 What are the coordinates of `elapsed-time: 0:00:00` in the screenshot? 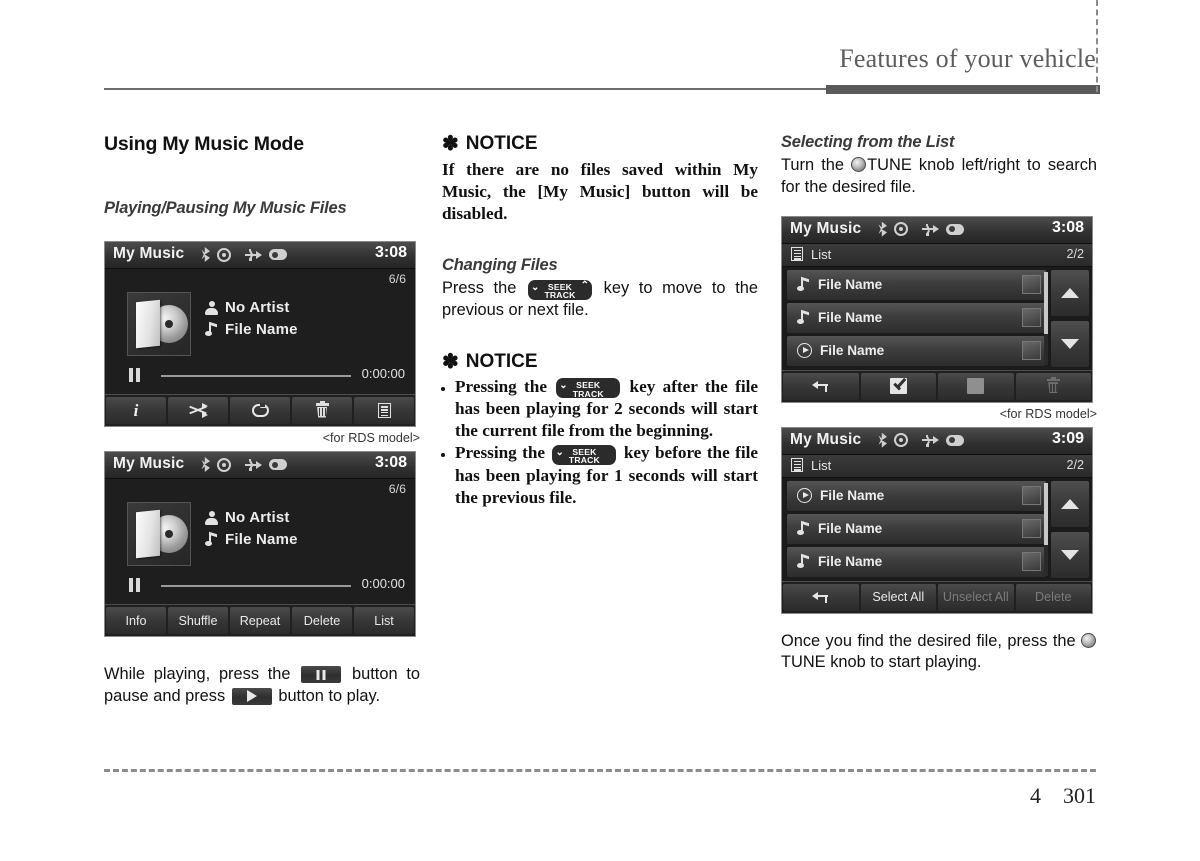 It's located at (383, 583).